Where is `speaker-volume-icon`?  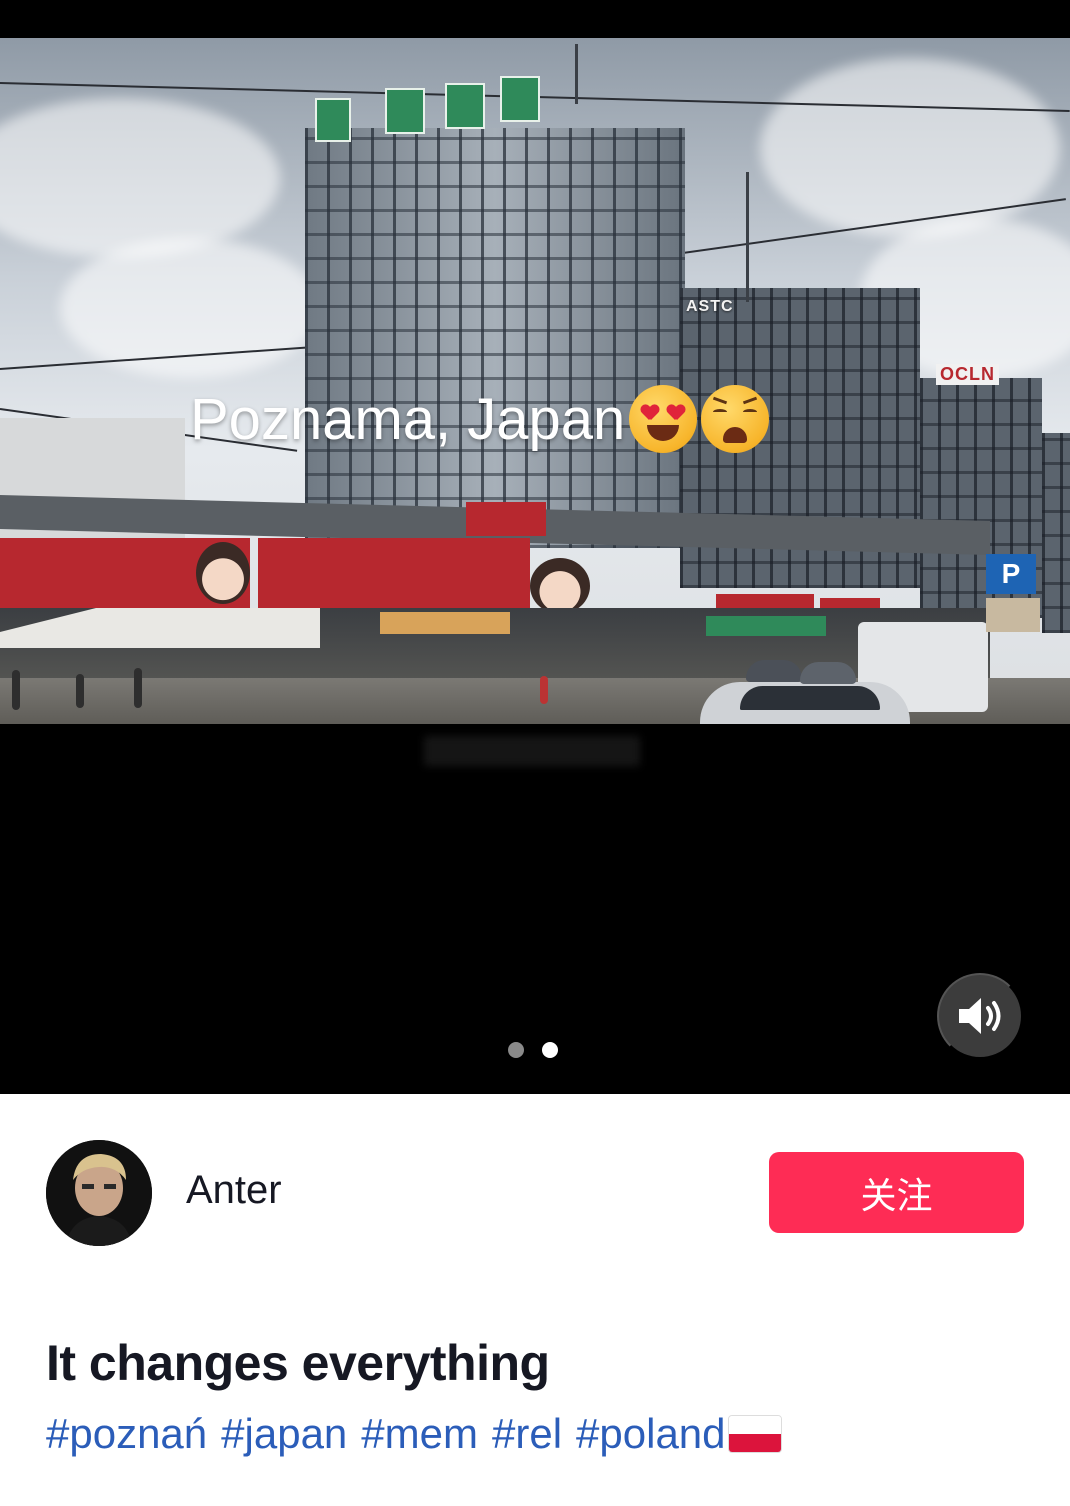 speaker-volume-icon is located at coordinates (980, 1016).